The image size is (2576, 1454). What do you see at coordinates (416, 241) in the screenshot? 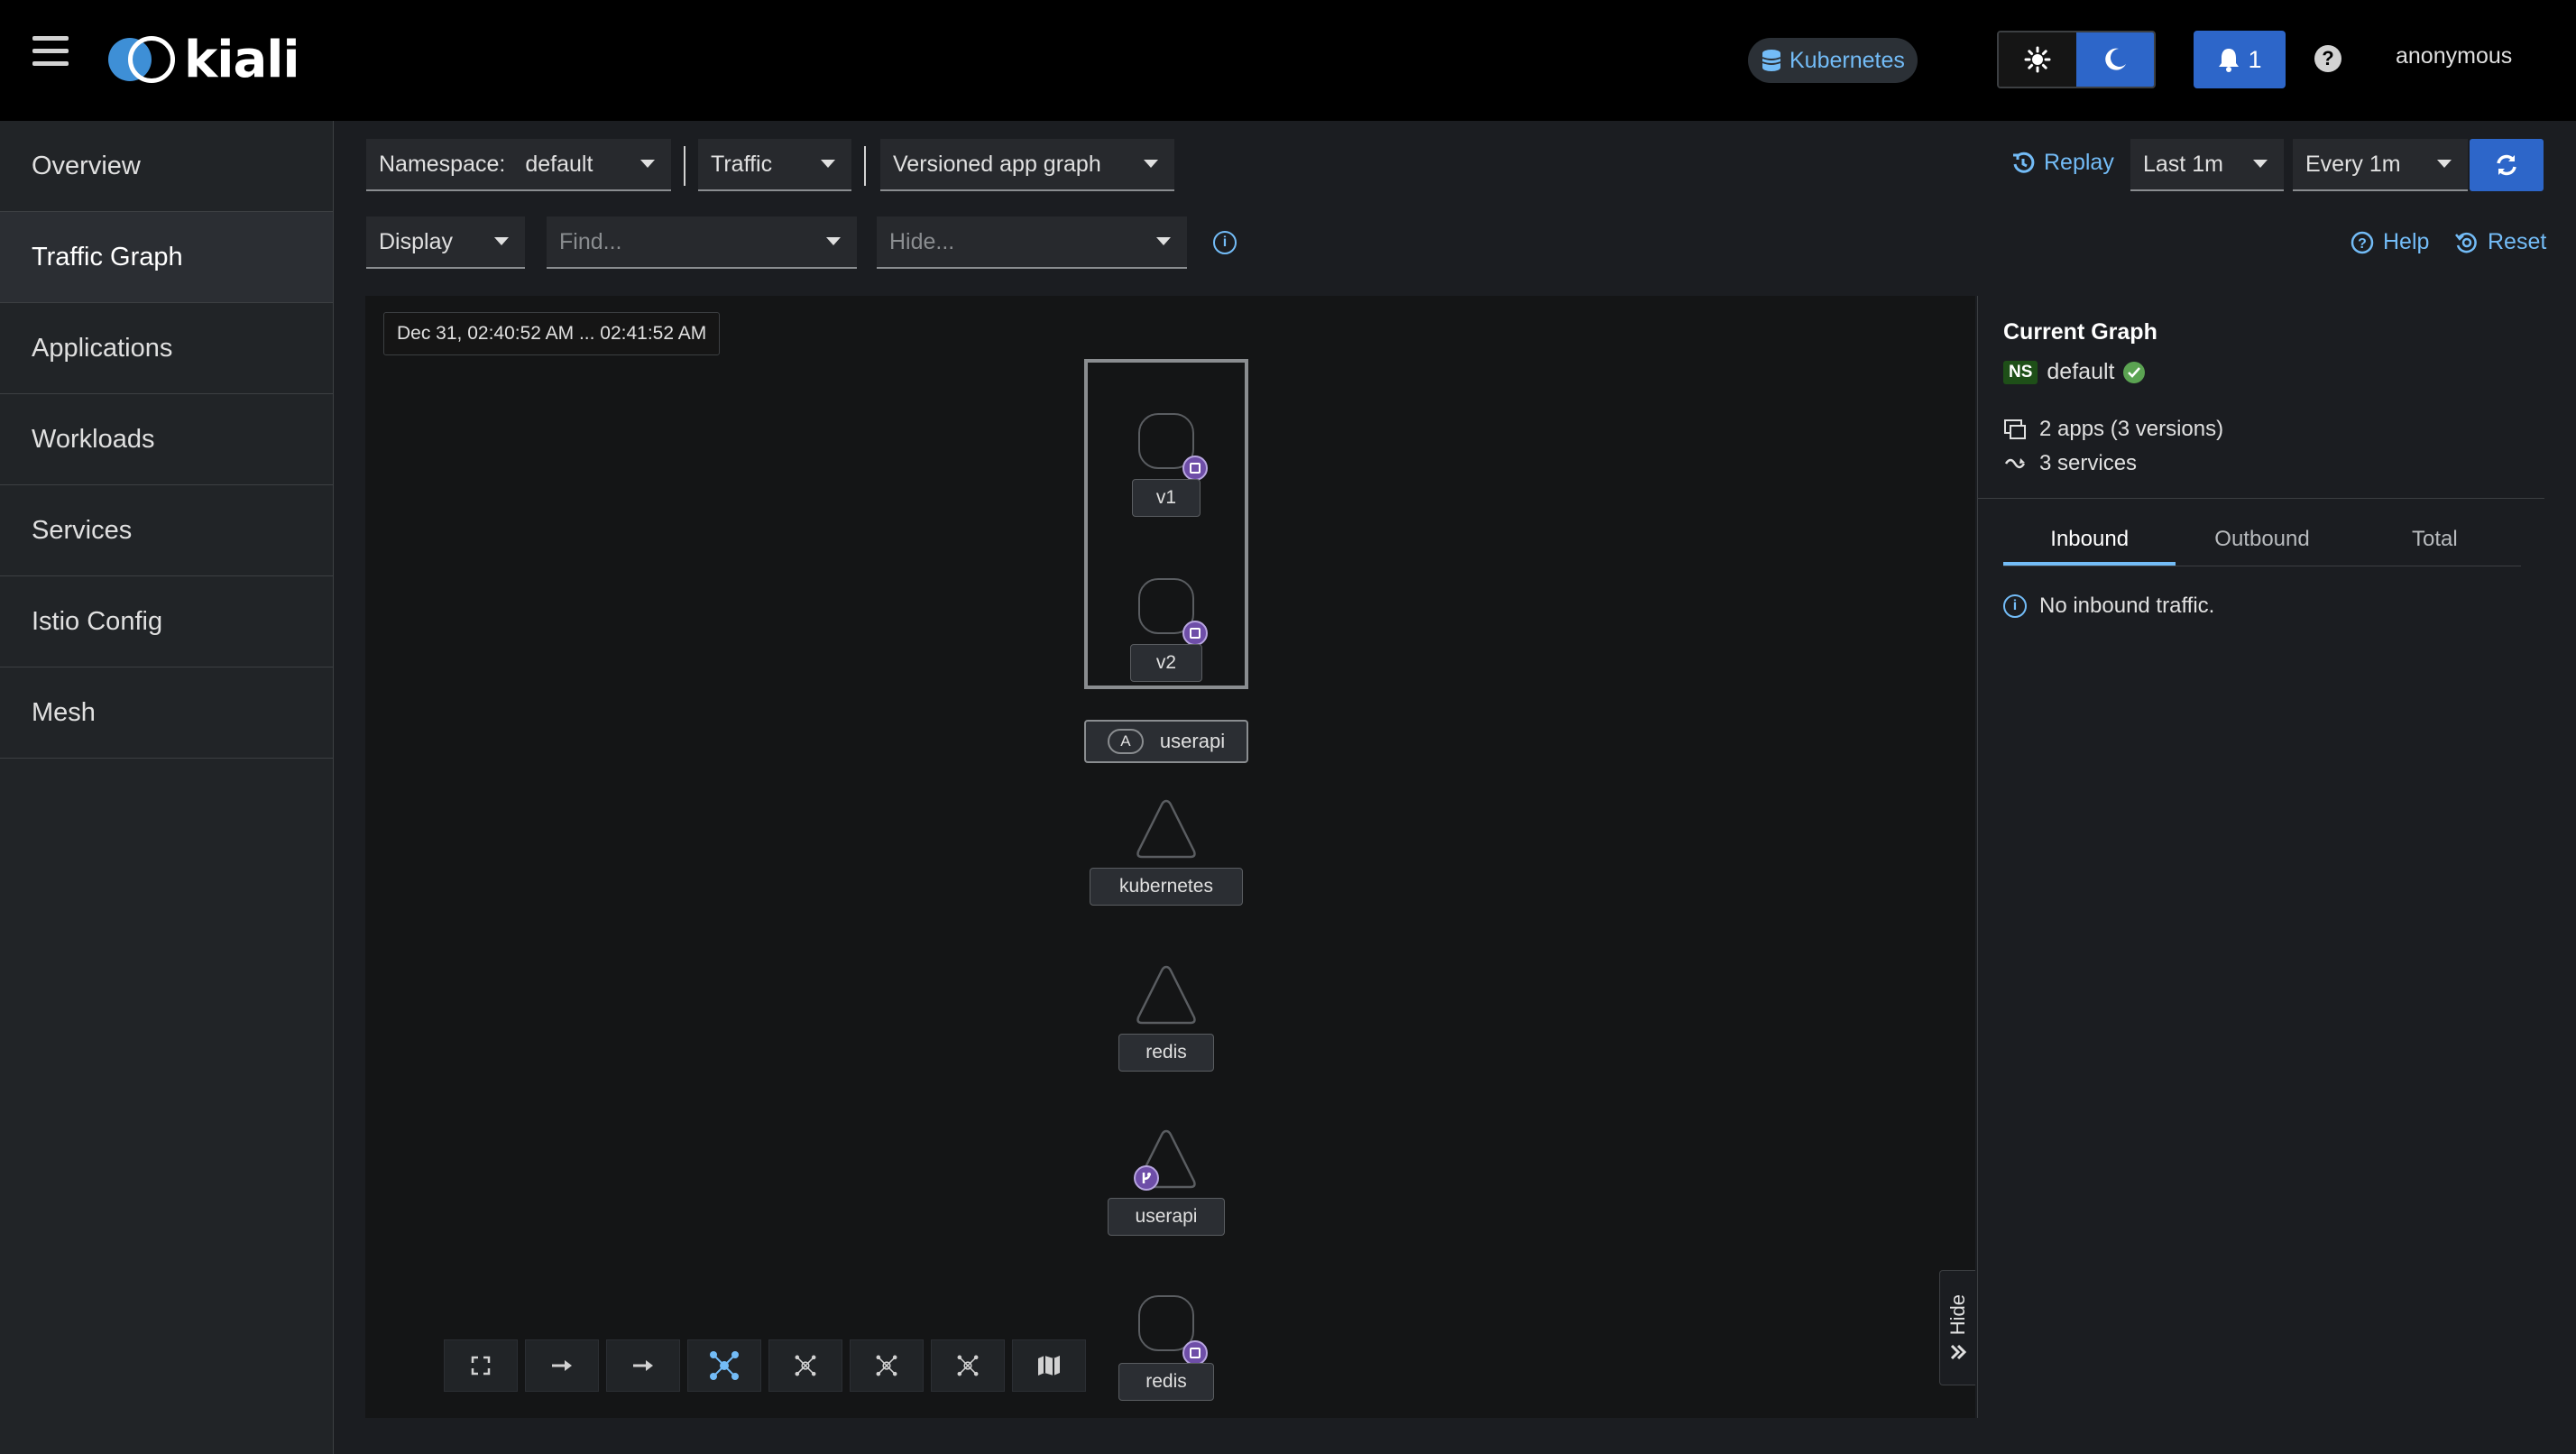
I see `display-label: Display` at bounding box center [416, 241].